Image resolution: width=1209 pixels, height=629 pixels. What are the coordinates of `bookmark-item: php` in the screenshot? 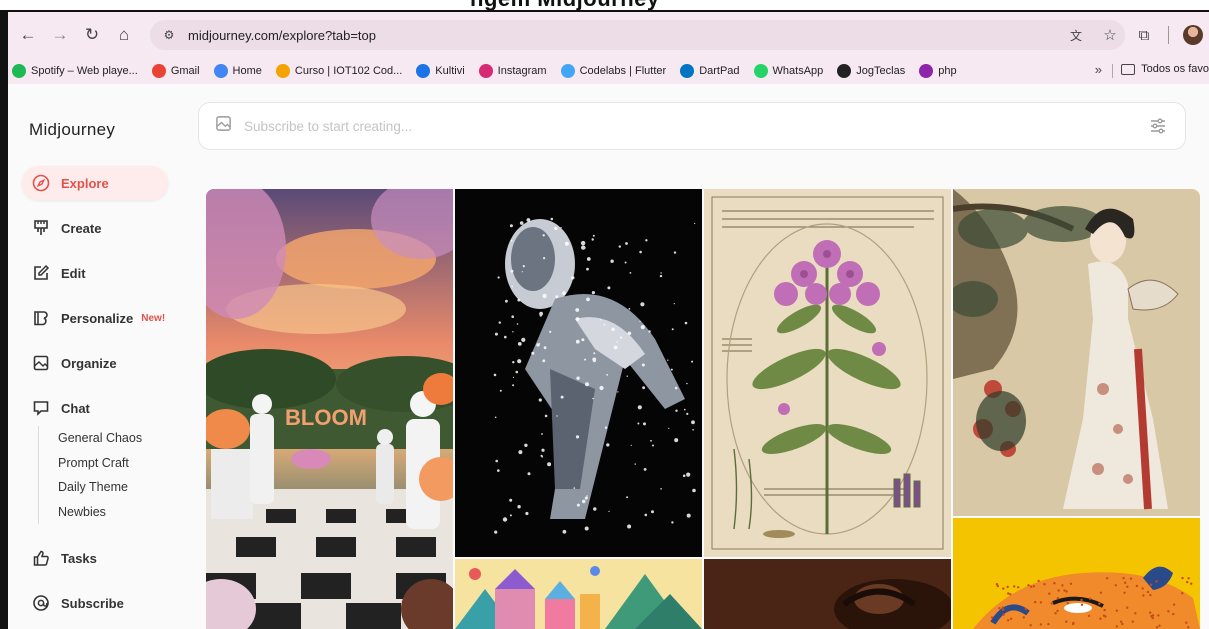 It's located at (938, 71).